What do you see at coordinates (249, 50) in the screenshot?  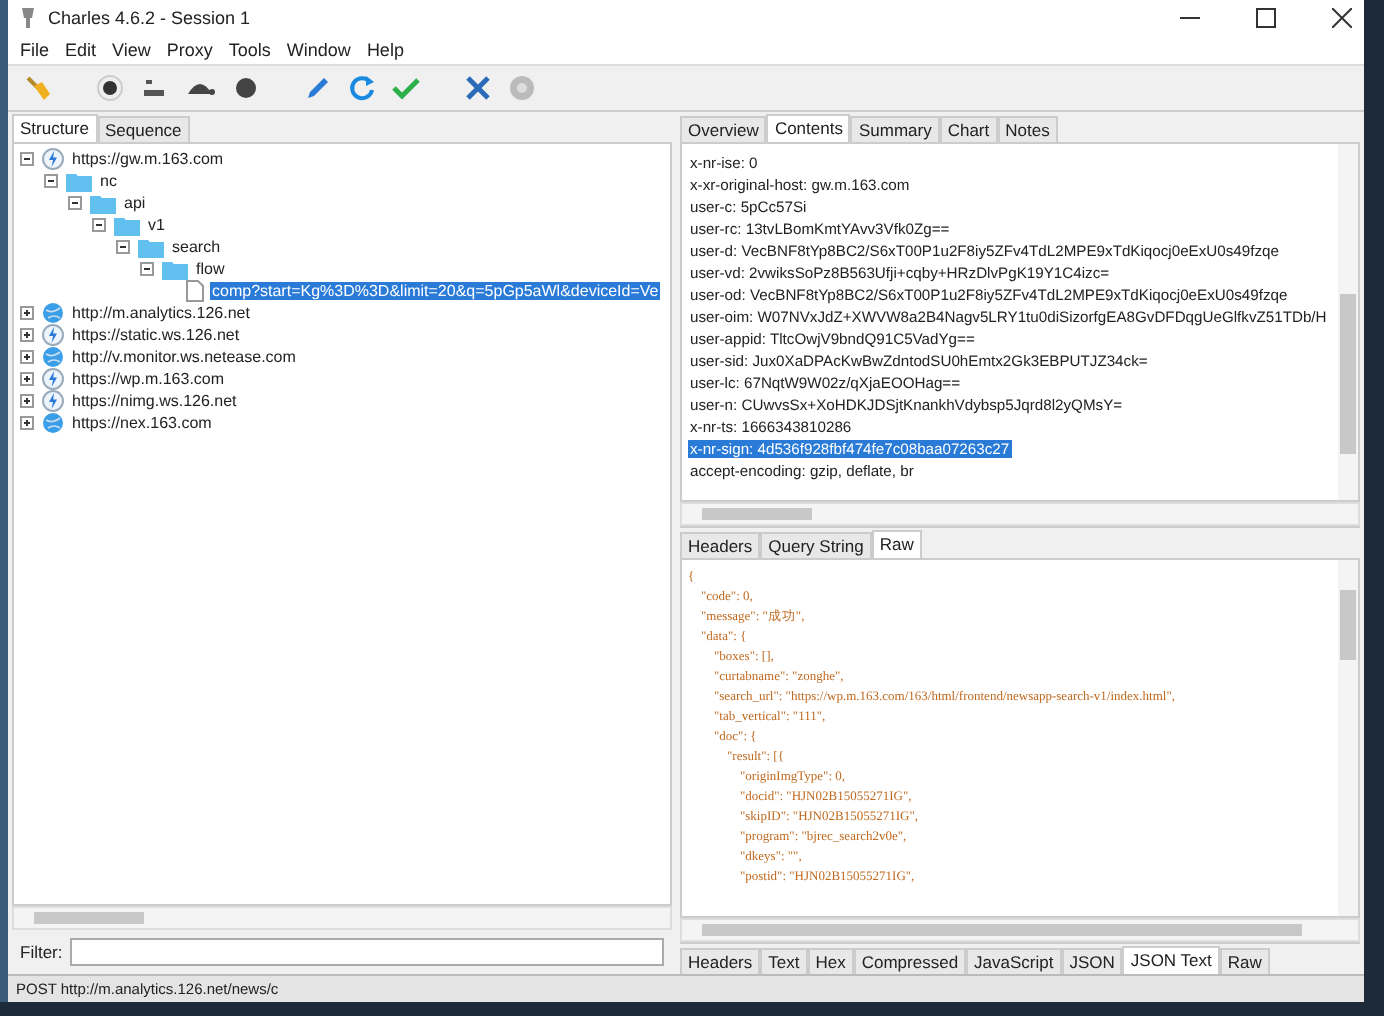 I see `menu-item: Tools` at bounding box center [249, 50].